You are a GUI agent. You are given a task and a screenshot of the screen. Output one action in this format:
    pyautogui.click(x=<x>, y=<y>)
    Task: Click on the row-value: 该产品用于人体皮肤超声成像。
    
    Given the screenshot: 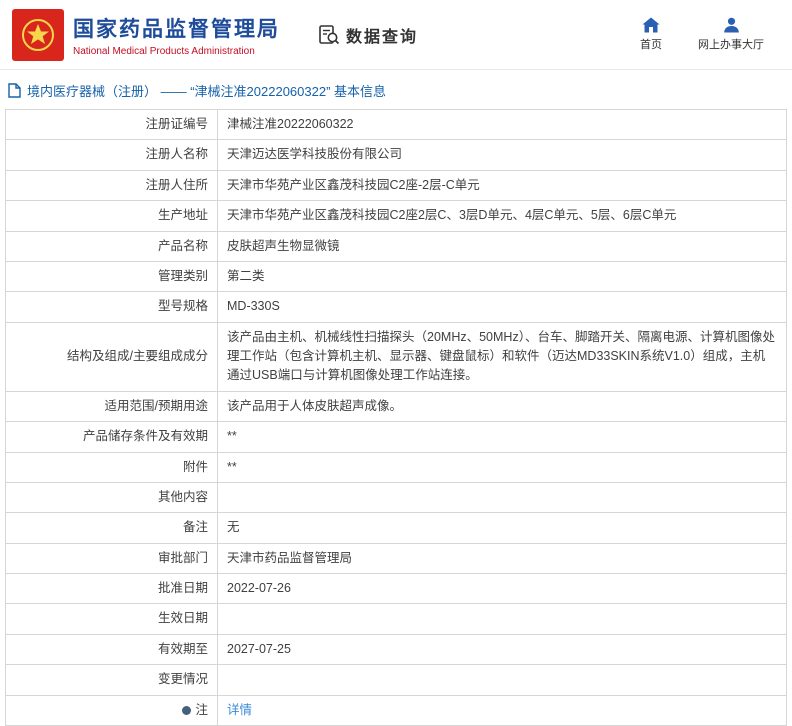 What is the action you would take?
    pyautogui.click(x=502, y=406)
    